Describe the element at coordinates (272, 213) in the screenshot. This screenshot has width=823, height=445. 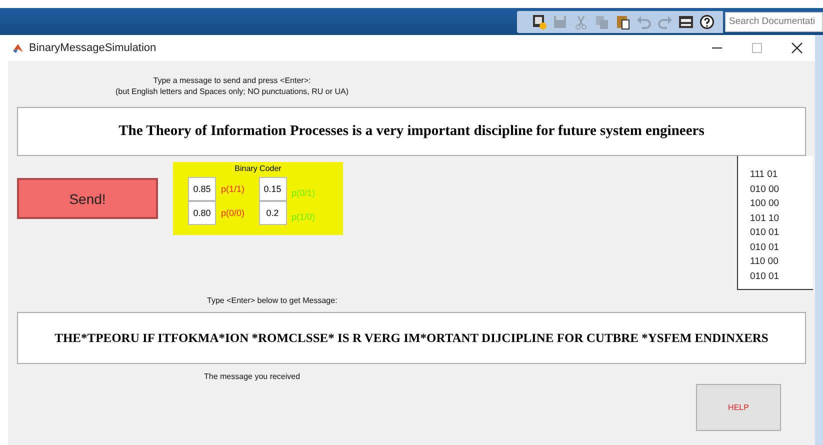
I see `probability-field: 0.2` at that location.